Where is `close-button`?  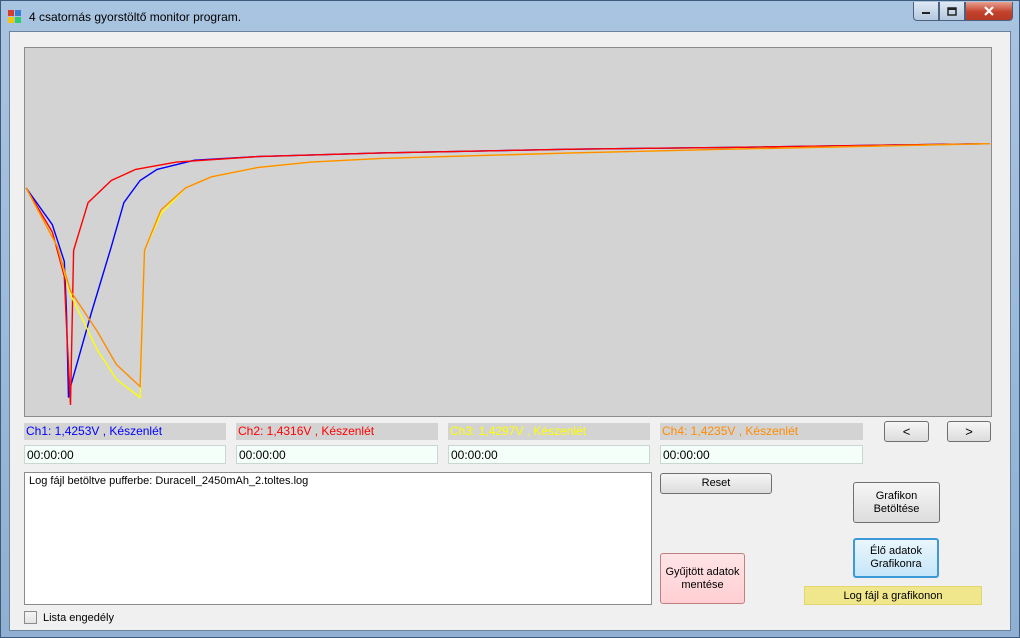 close-button is located at coordinates (989, 11).